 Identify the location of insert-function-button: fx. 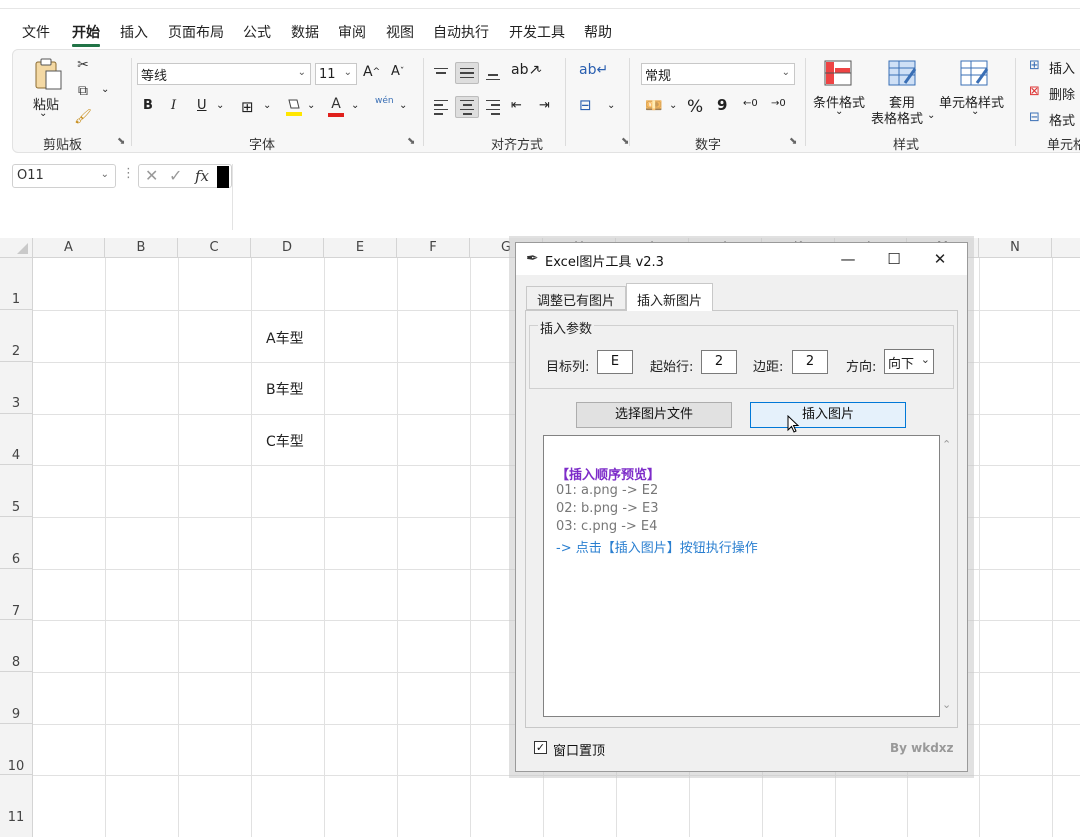
(202, 176).